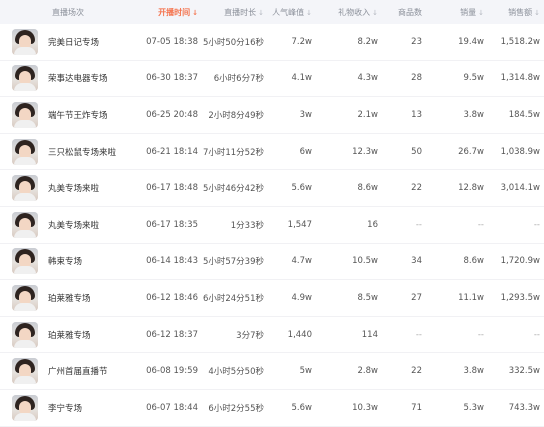 The width and height of the screenshot is (544, 427). I want to click on duration: 4小时5分50秒, so click(236, 372).